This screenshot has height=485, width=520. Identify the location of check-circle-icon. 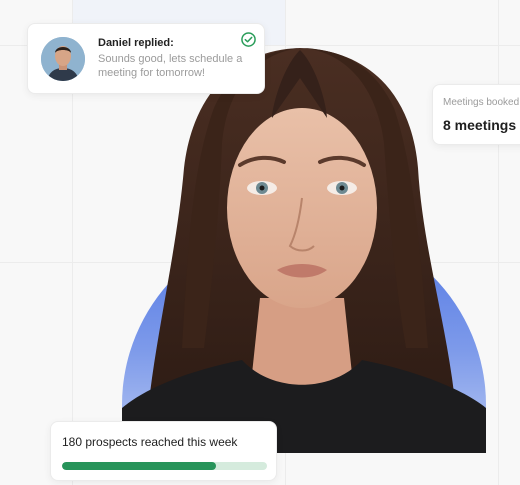
(248, 39).